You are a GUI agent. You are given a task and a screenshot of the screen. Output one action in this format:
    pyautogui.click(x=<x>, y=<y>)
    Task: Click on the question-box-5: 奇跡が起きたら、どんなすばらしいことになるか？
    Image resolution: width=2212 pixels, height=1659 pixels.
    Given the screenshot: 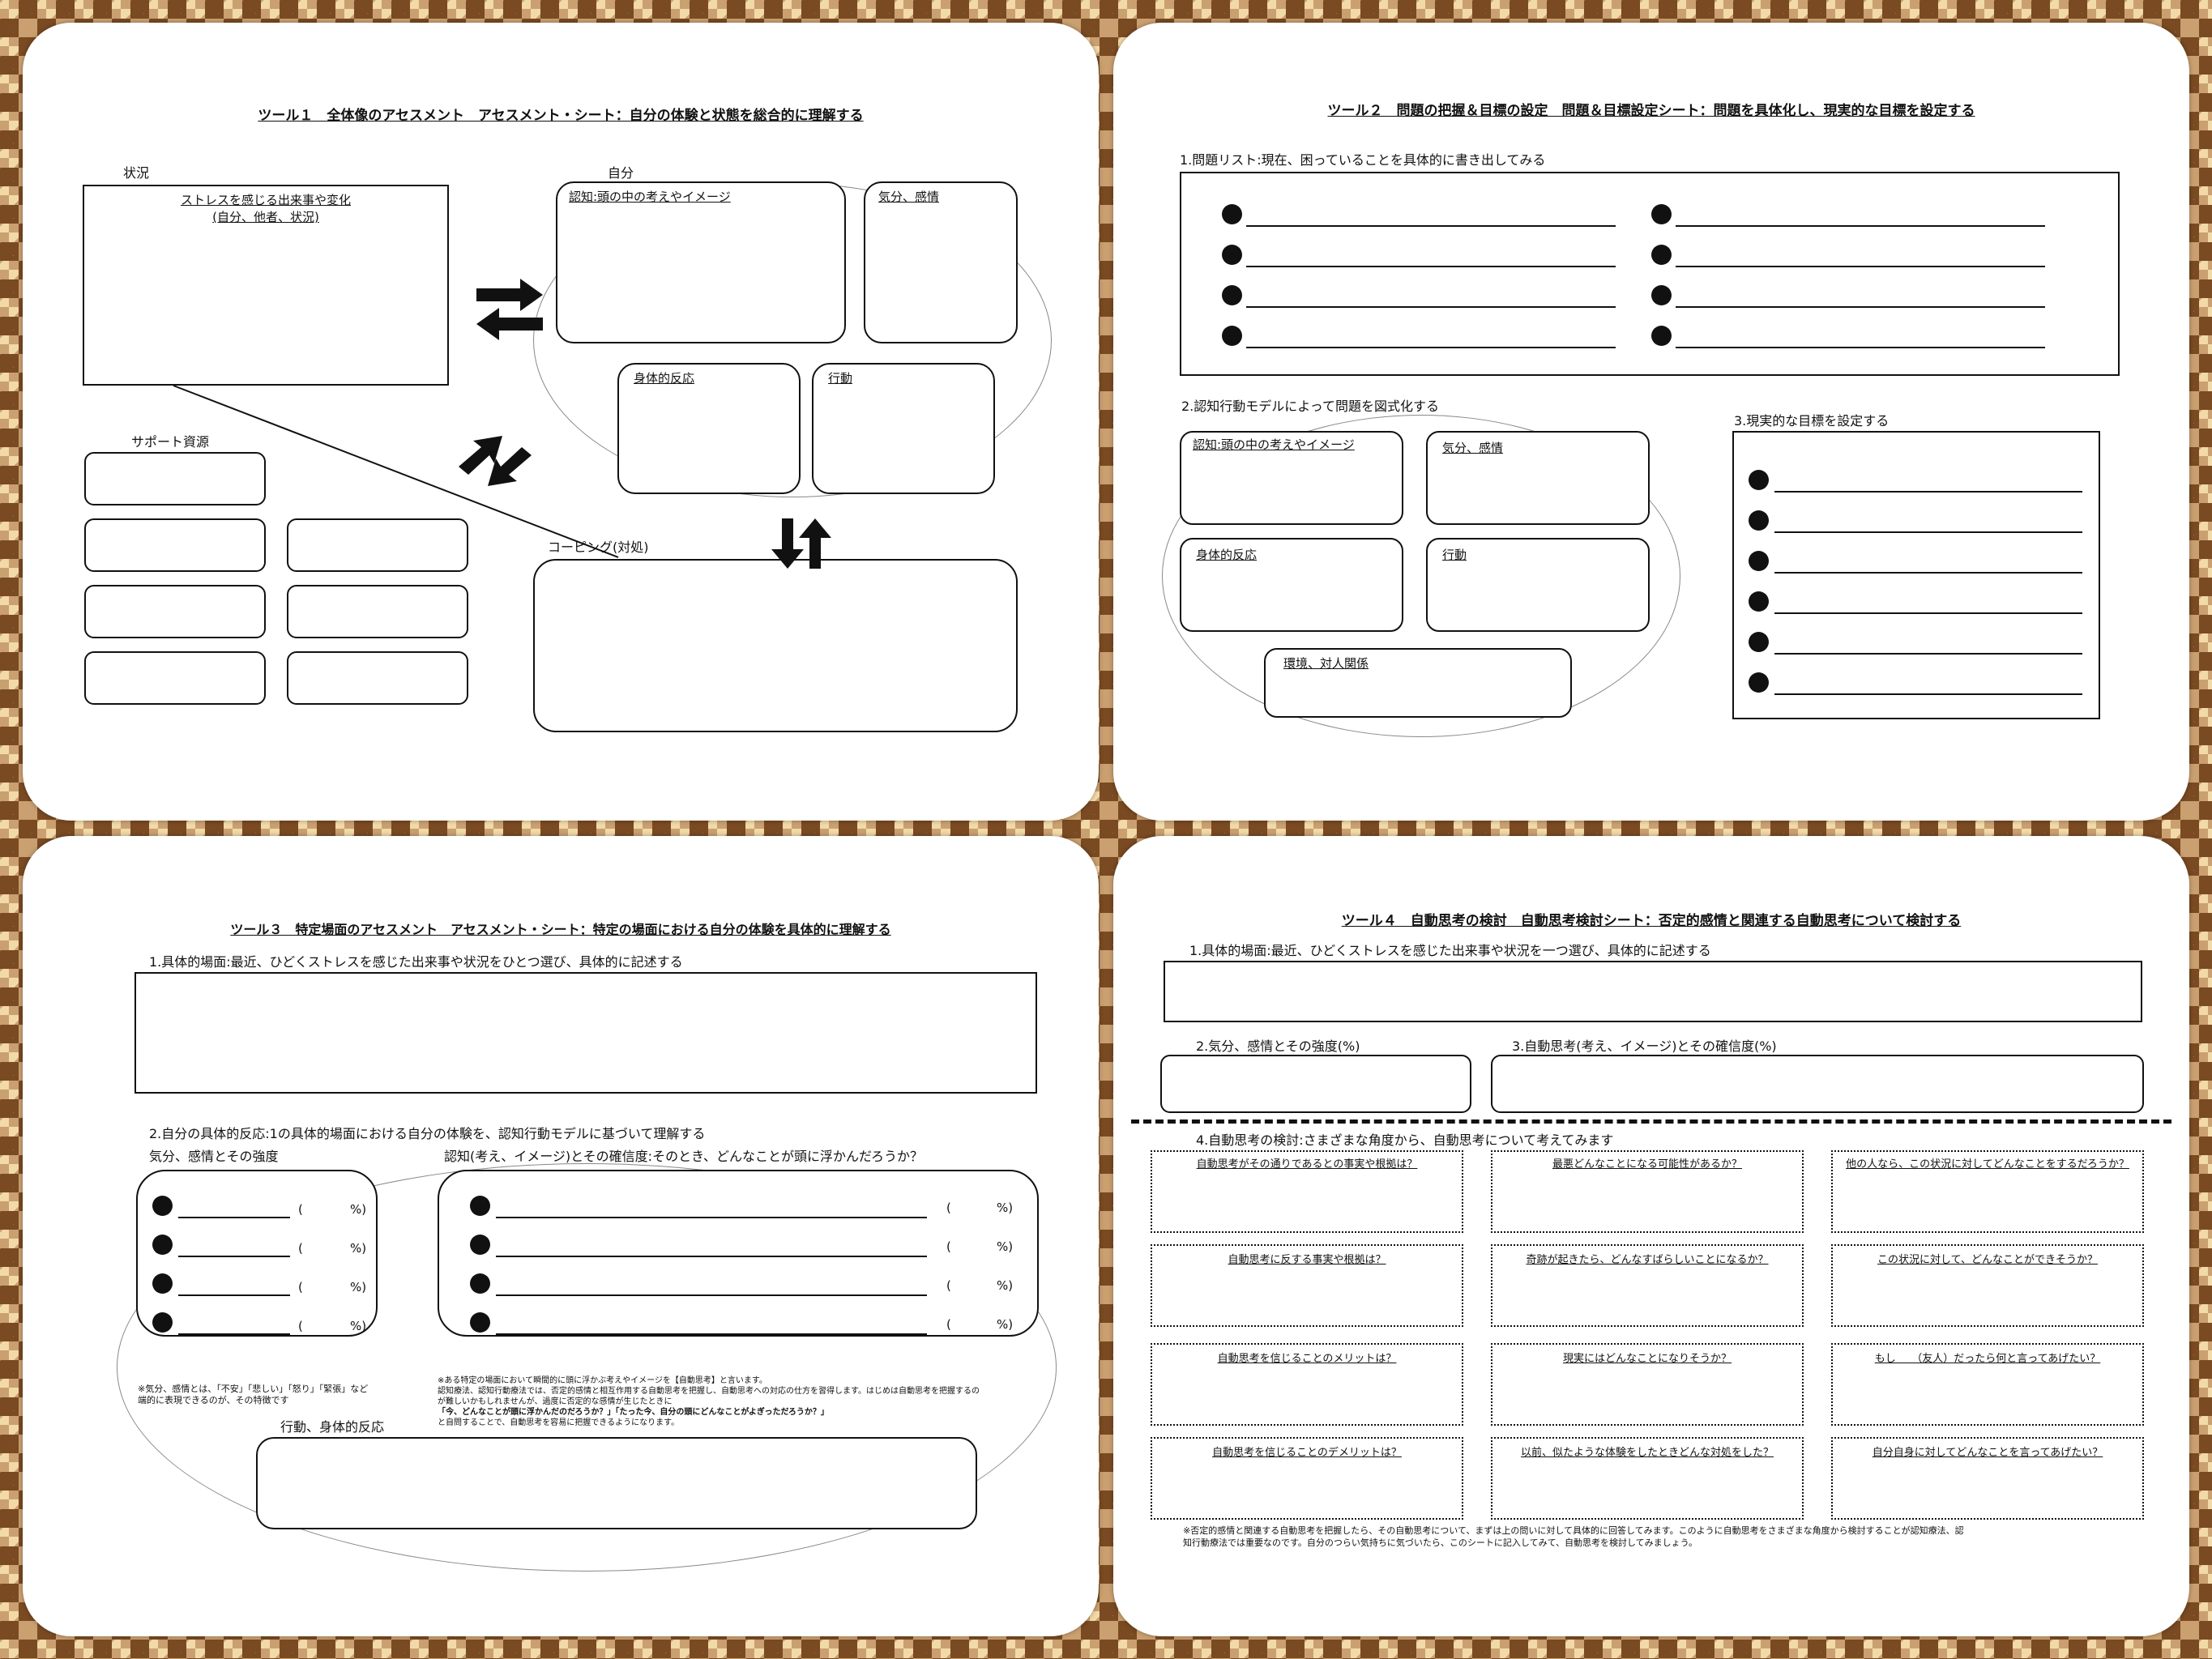 What is the action you would take?
    pyautogui.click(x=1647, y=1285)
    